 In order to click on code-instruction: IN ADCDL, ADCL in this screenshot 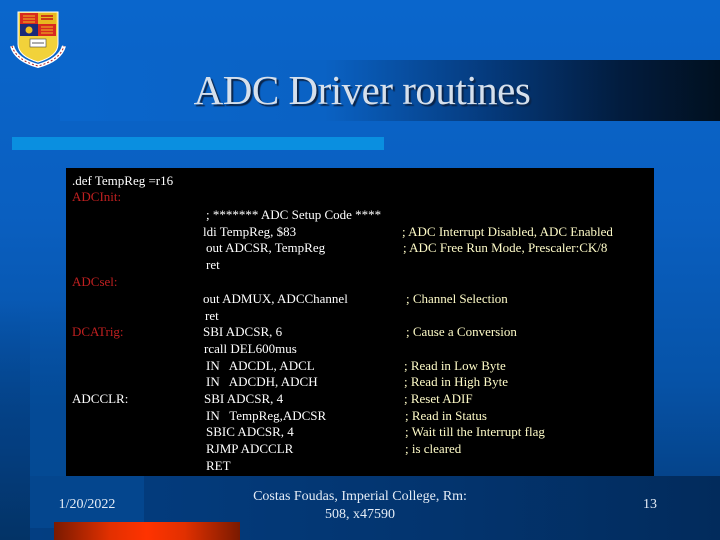, I will do `click(260, 365)`.